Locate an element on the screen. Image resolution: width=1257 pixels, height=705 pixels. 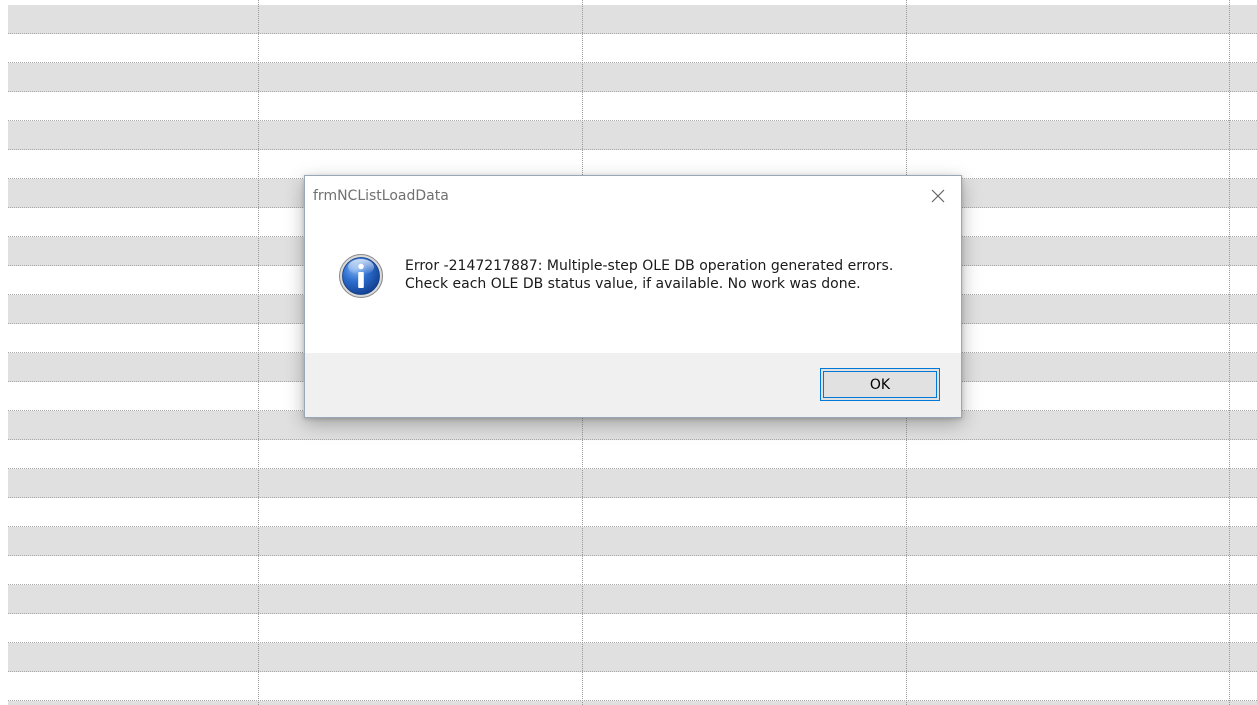
information-icon is located at coordinates (361, 276).